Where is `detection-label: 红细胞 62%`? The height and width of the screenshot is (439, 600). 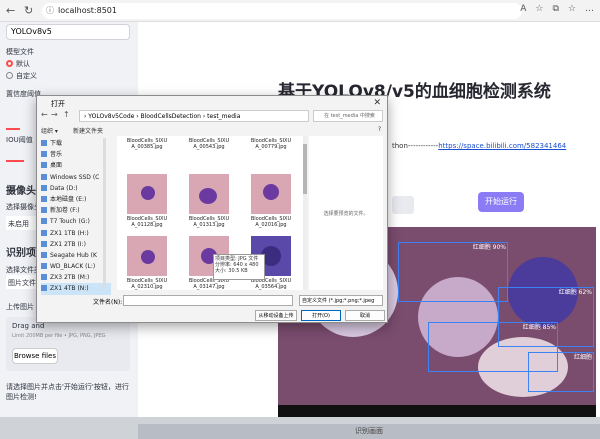
detection-label: 红细胞 62% is located at coordinates (575, 292).